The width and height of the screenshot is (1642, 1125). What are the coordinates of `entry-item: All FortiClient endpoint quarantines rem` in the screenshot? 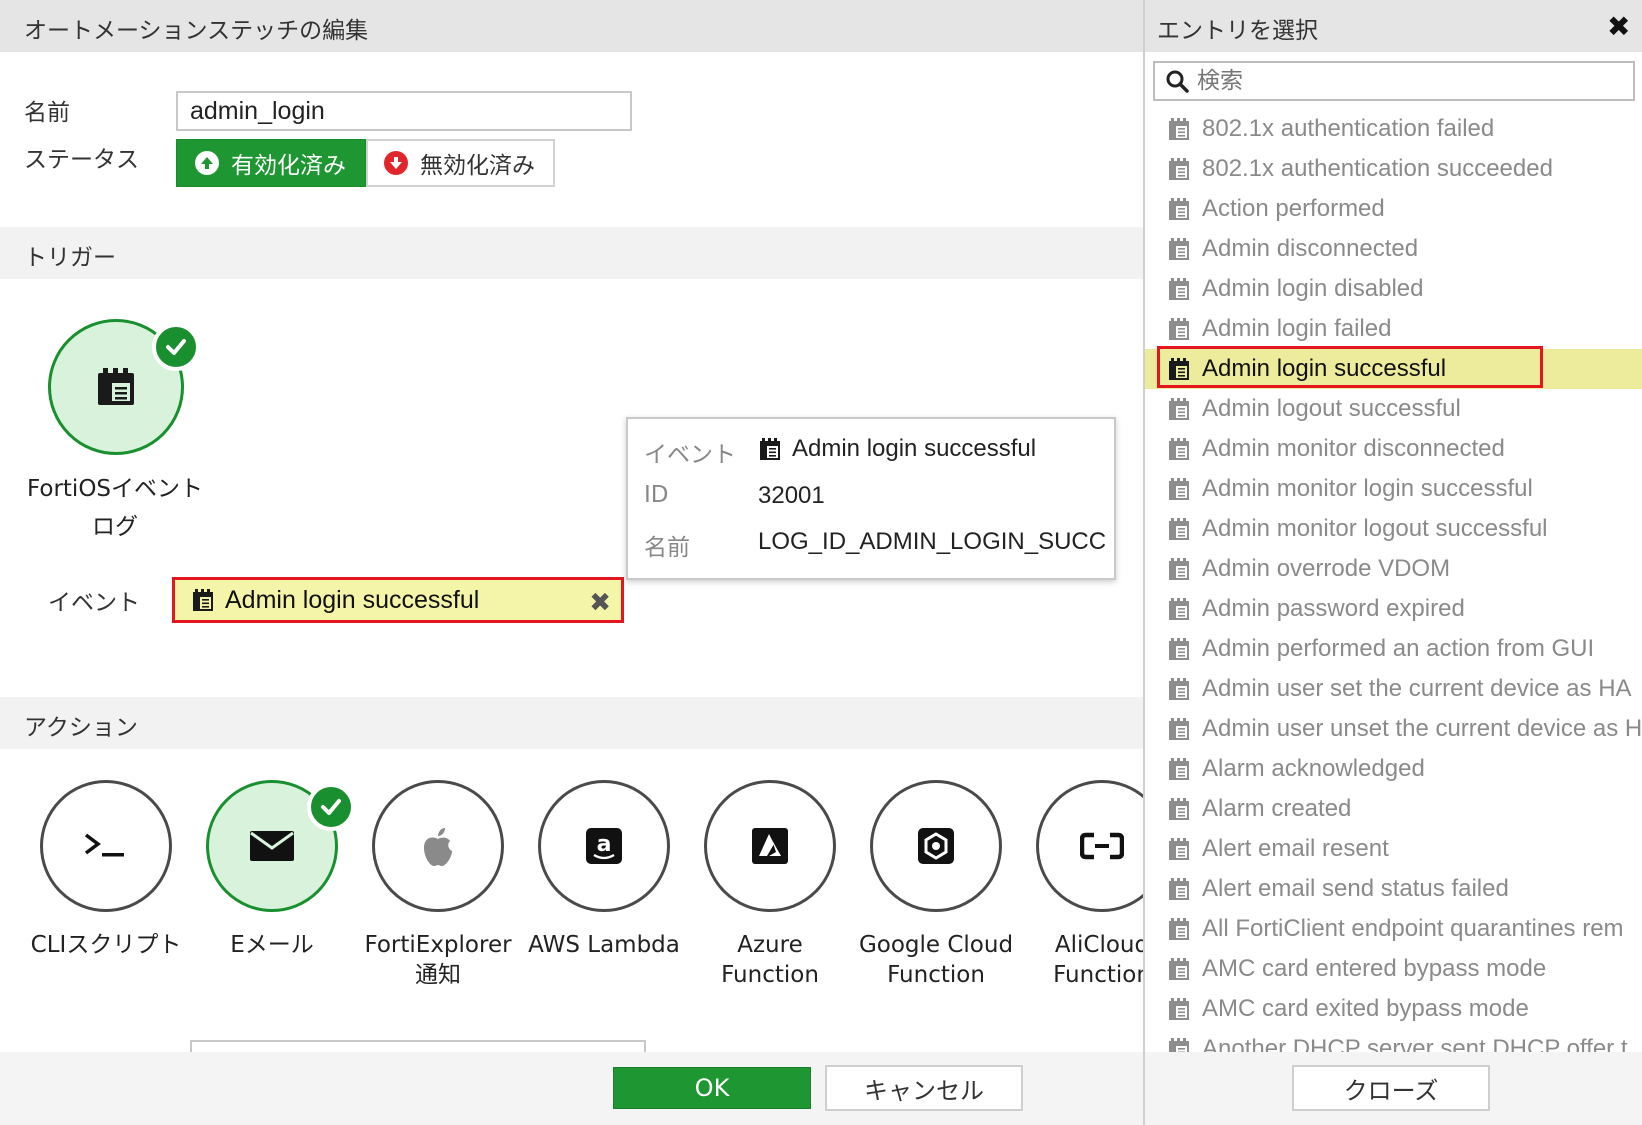 It's located at (1393, 929).